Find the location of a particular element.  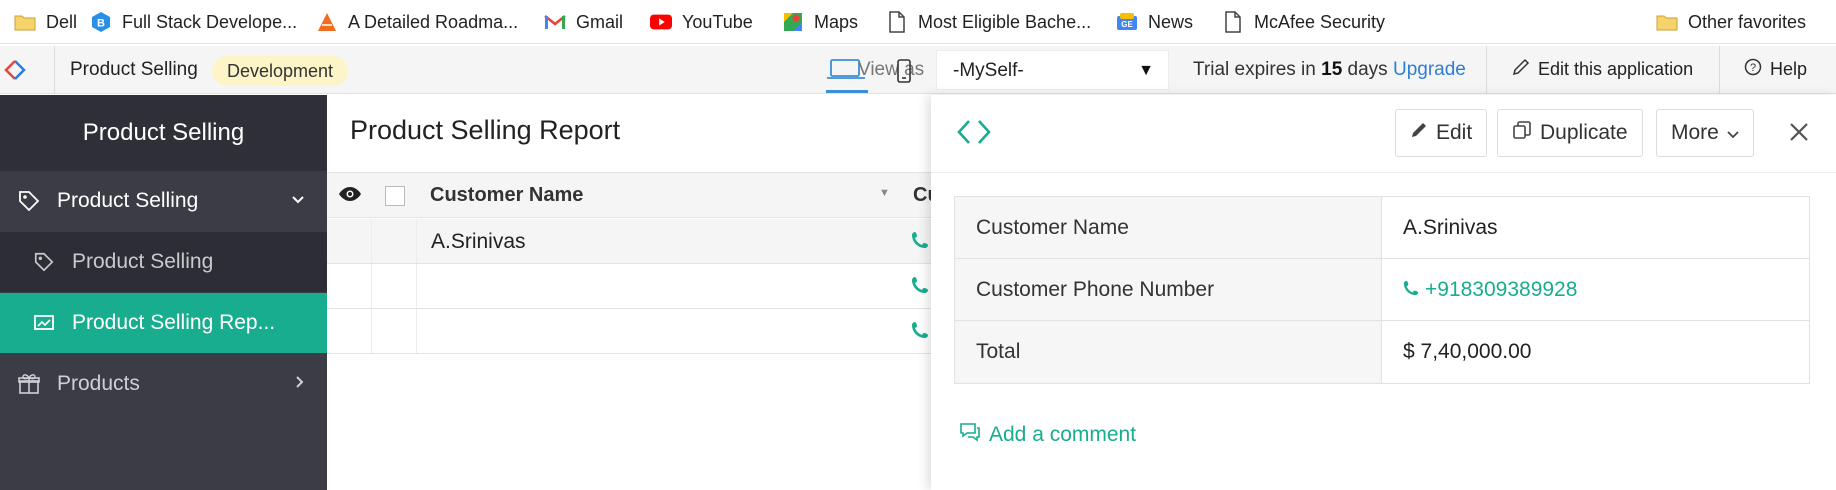

svg-text: B is located at coordinates (101, 24).